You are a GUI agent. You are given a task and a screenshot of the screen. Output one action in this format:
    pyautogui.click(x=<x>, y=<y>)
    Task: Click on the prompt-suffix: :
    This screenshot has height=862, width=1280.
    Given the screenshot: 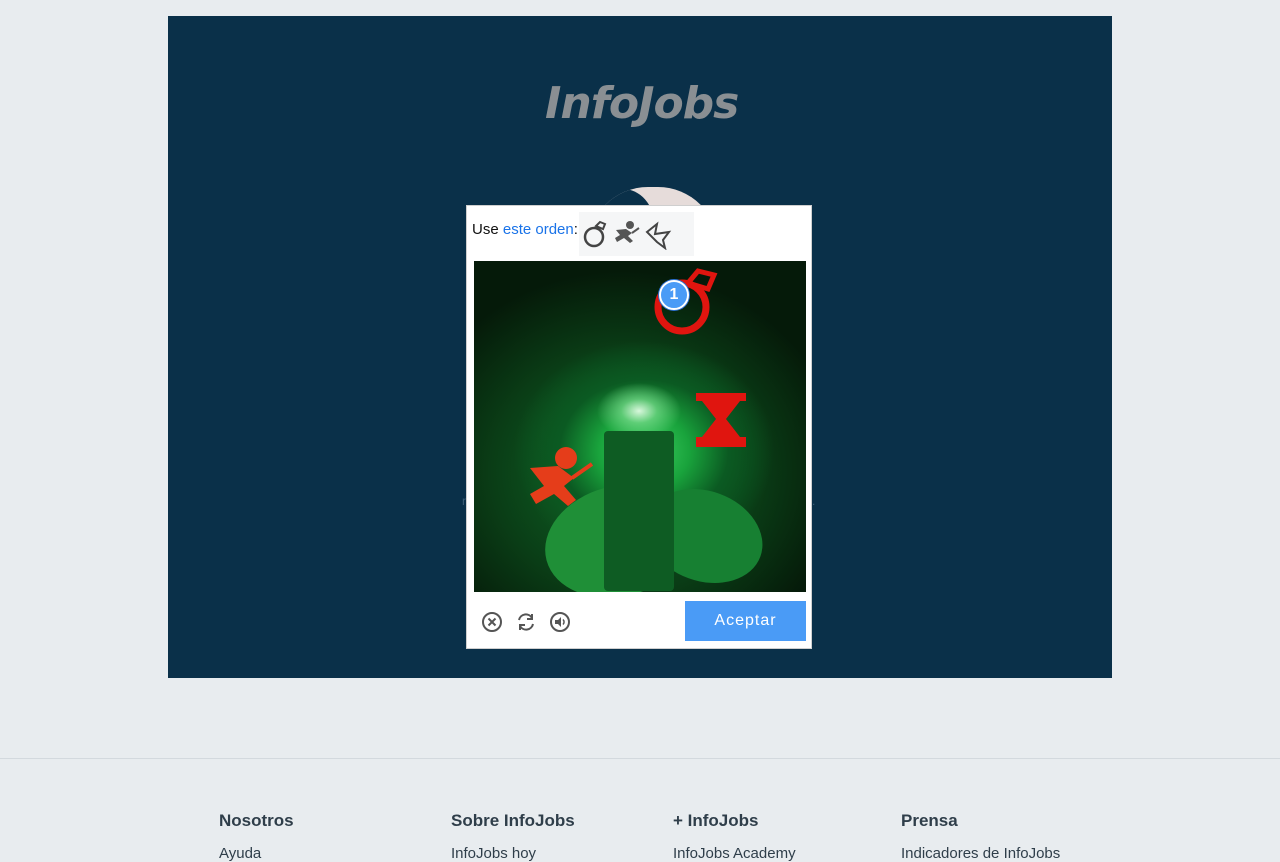 What is the action you would take?
    pyautogui.click(x=575, y=229)
    